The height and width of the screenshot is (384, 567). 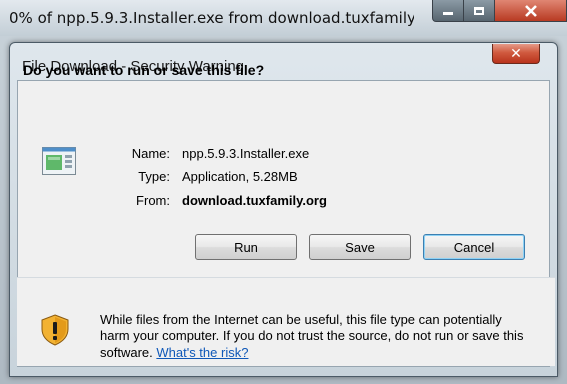 I want to click on whats-the-risk-link: What's the risk?, so click(x=202, y=352).